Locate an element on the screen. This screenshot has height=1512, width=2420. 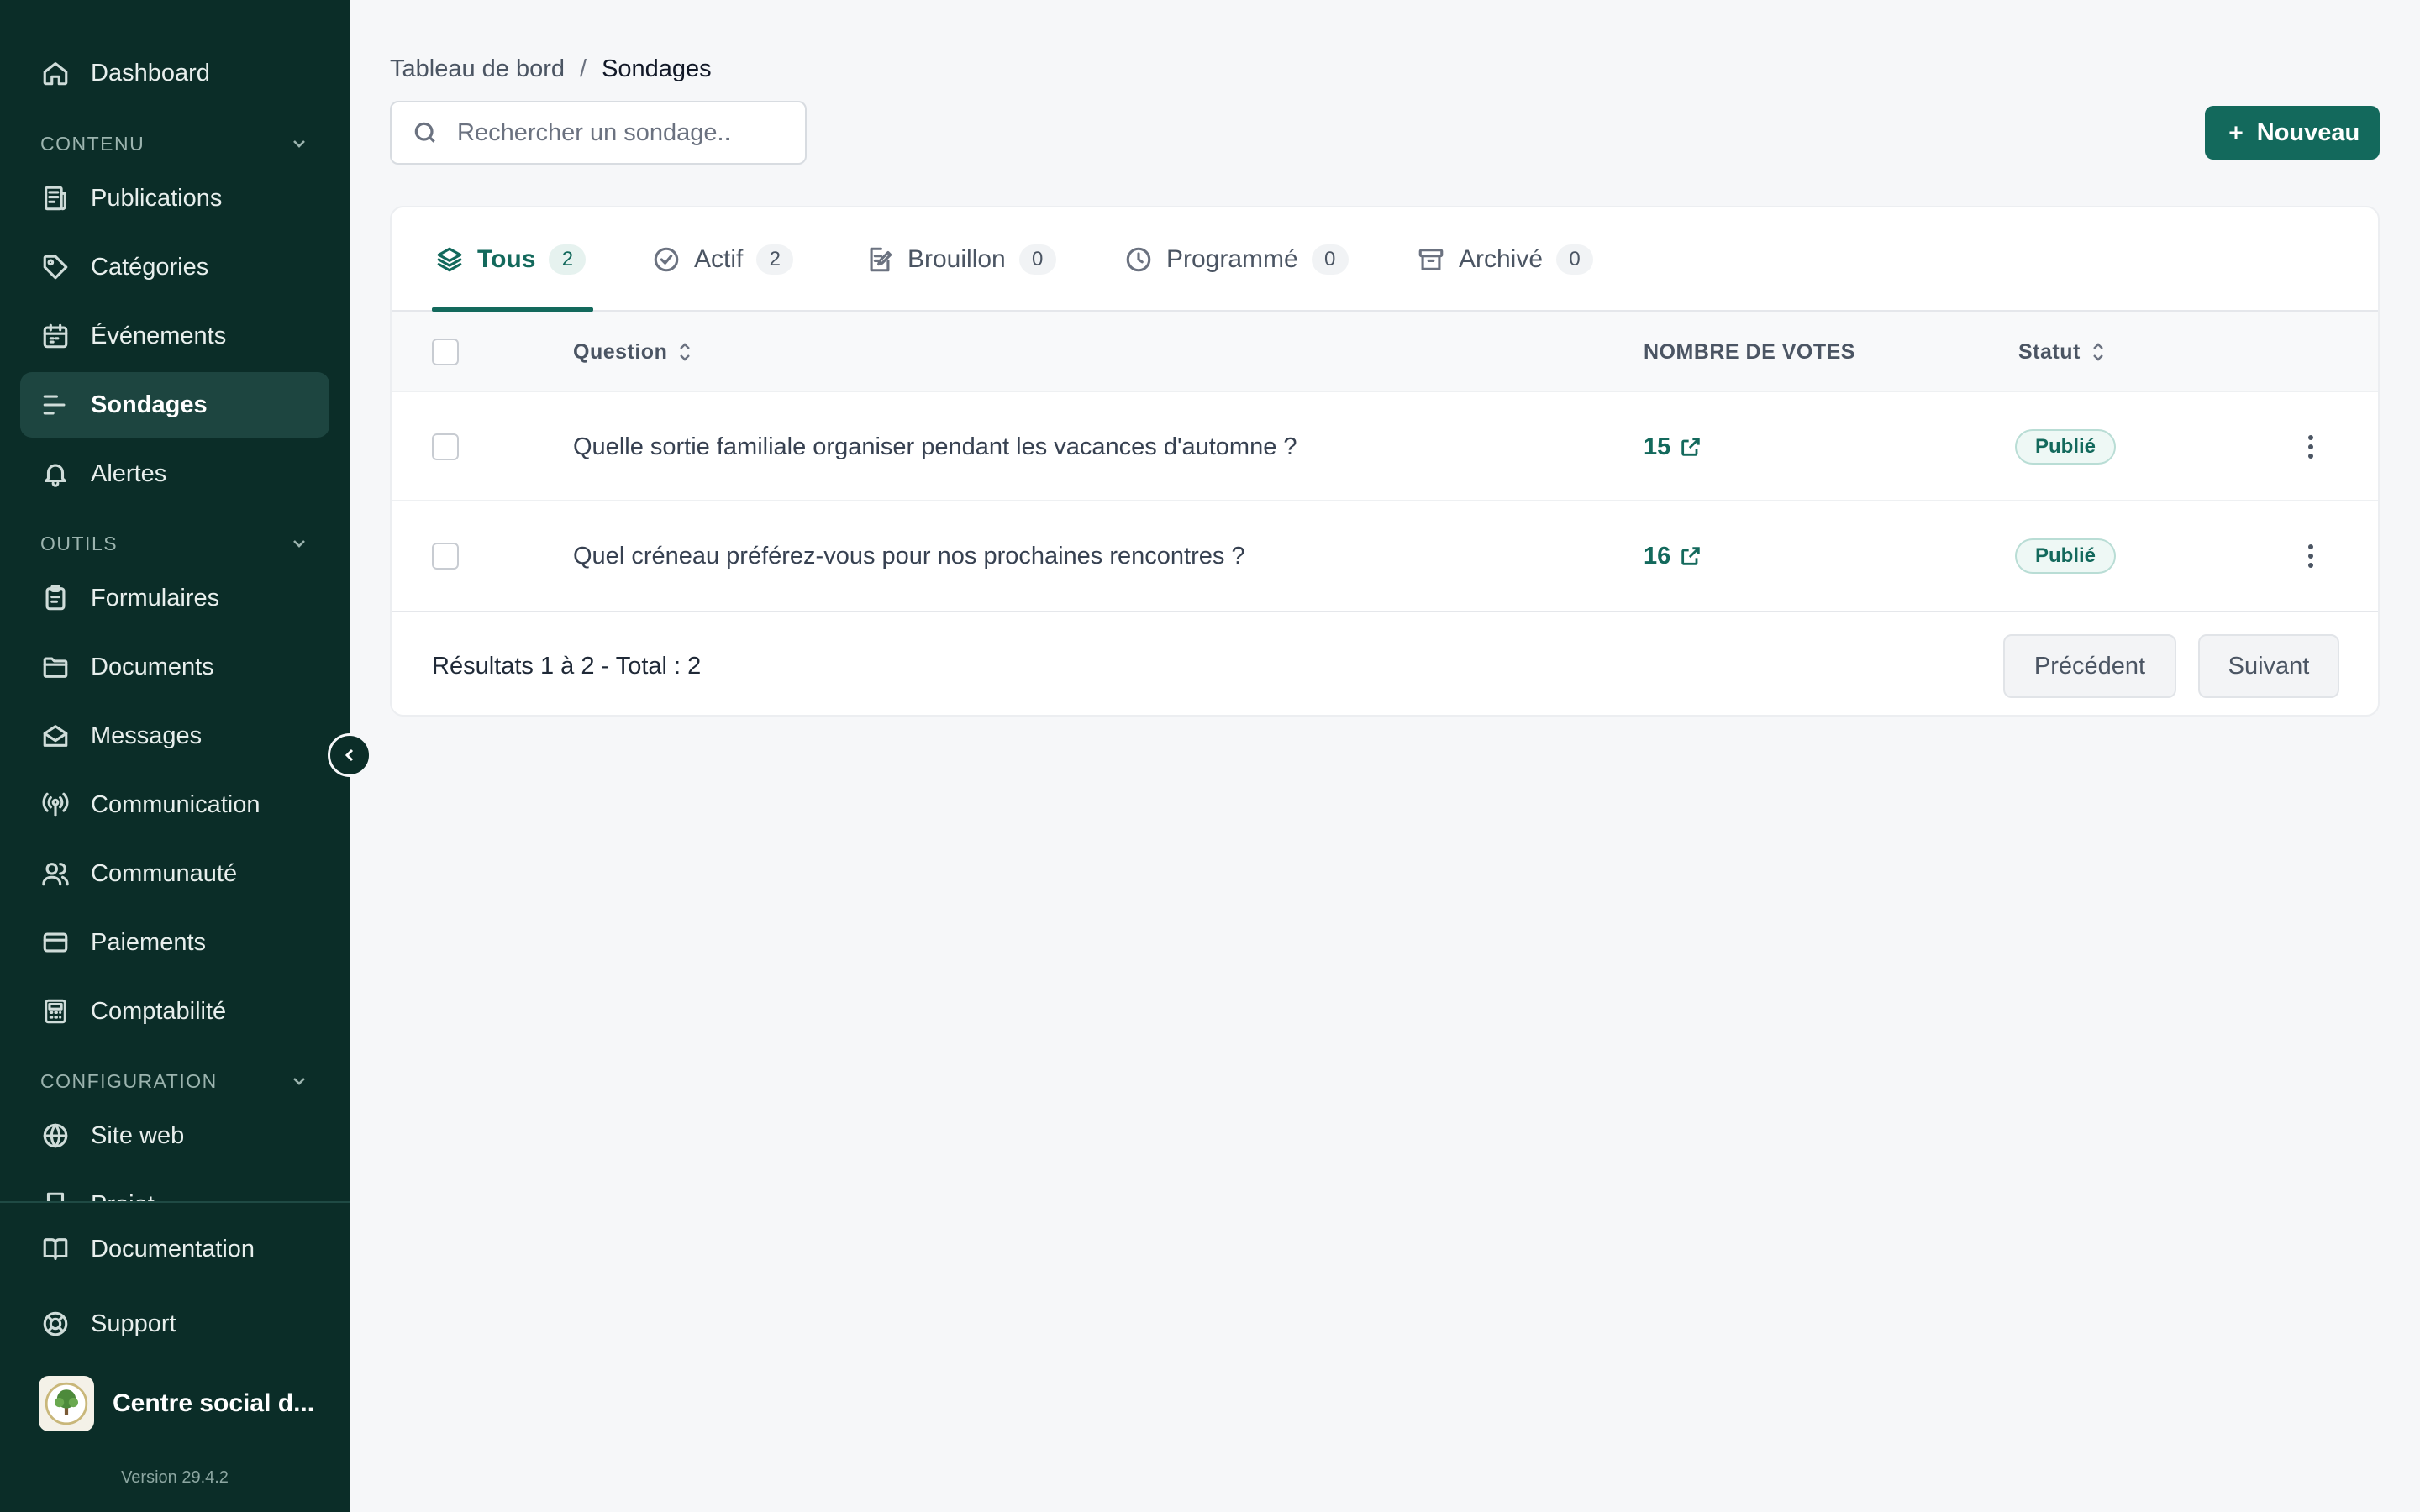
sidebar-item-evenements: Événements is located at coordinates (174, 336).